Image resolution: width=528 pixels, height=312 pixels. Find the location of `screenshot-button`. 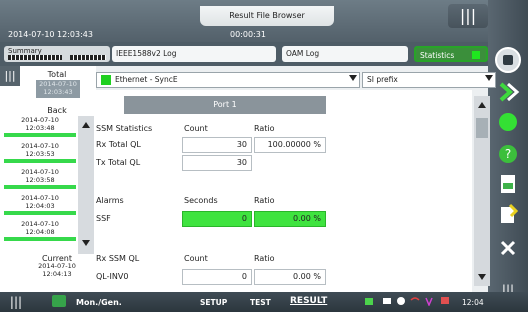

screenshot-button is located at coordinates (508, 184).